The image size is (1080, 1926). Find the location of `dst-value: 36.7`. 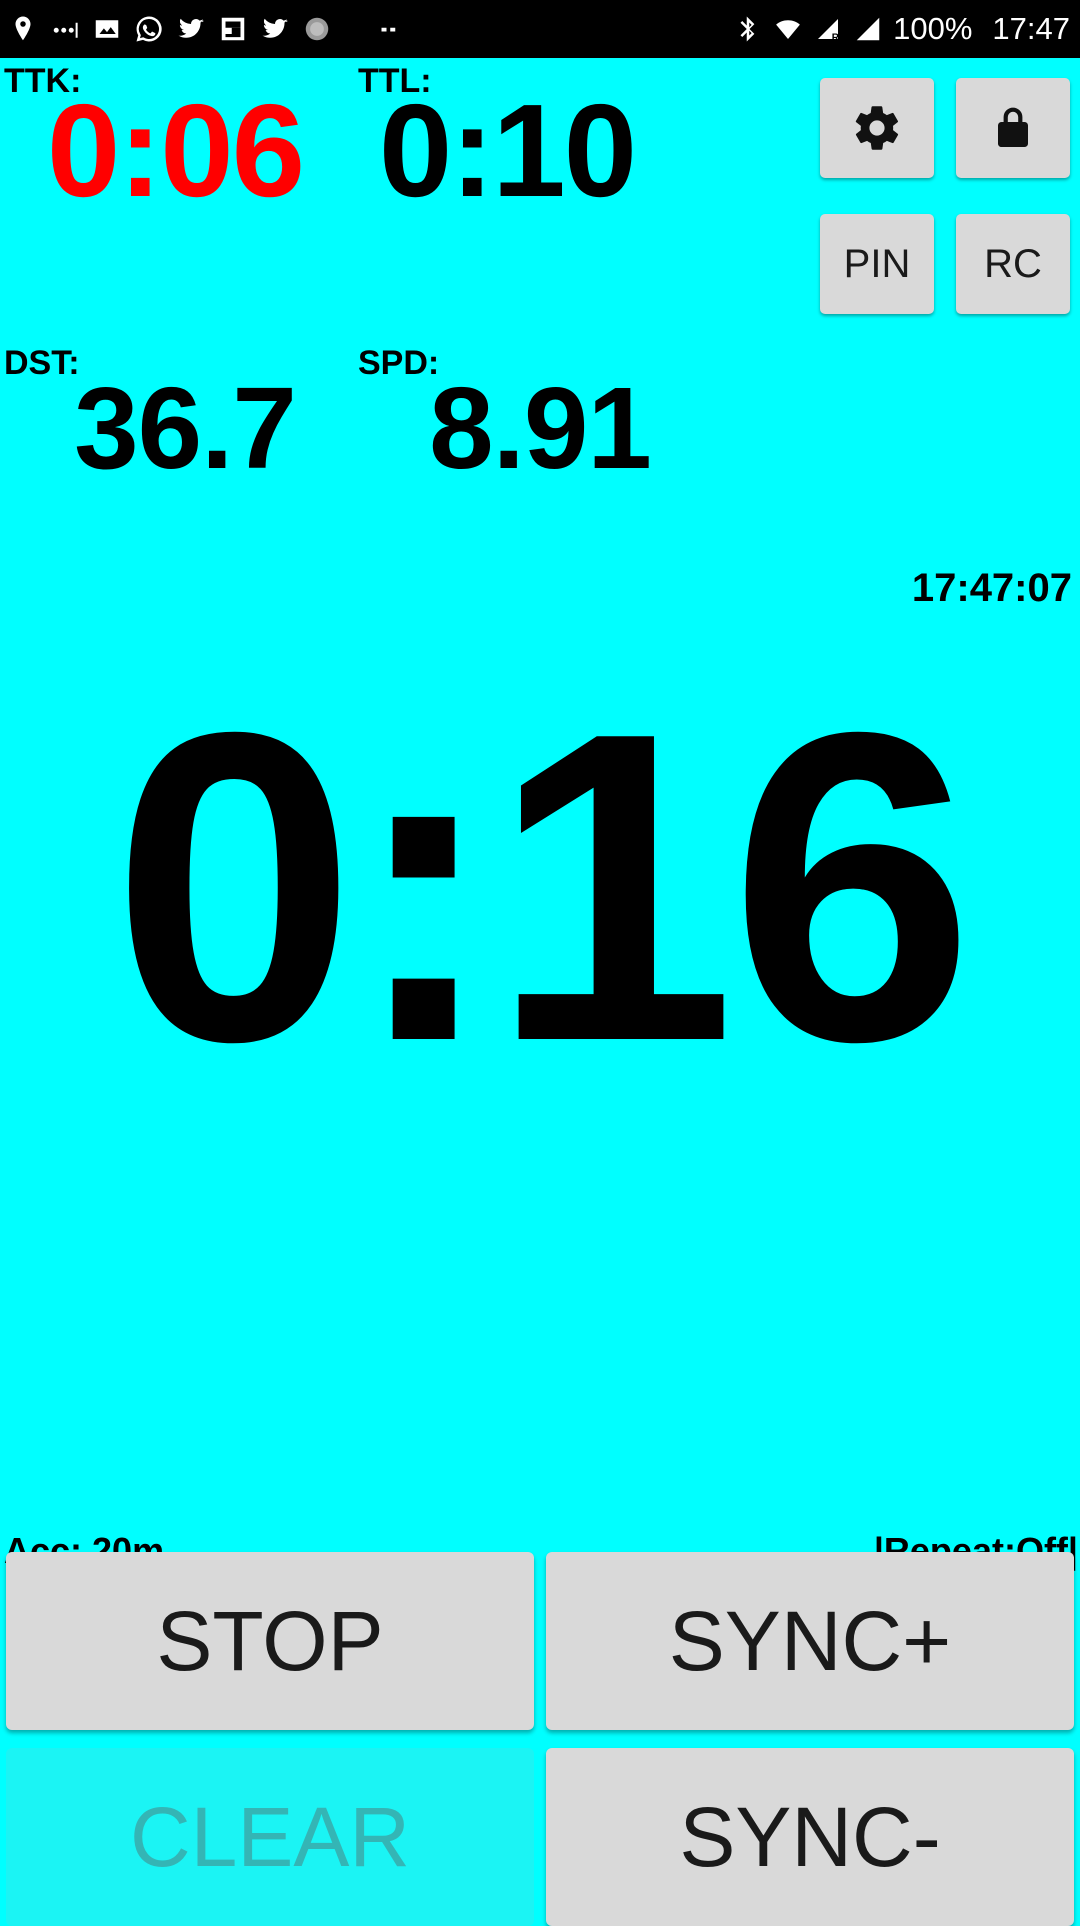

dst-value: 36.7 is located at coordinates (185, 428).